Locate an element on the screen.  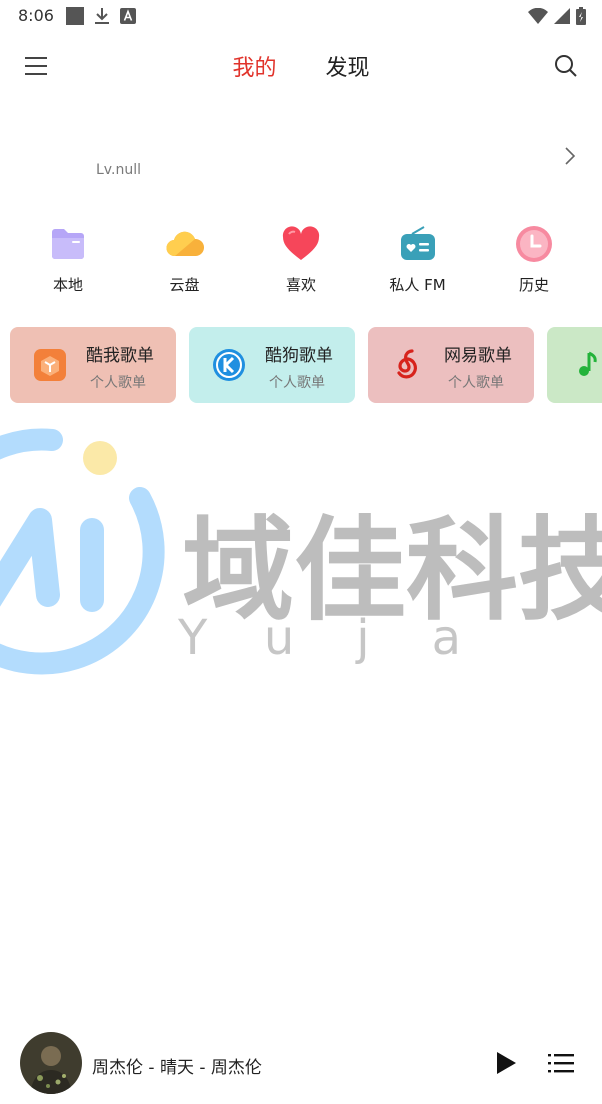
quick-label: 私人 FM is located at coordinates (417, 285).